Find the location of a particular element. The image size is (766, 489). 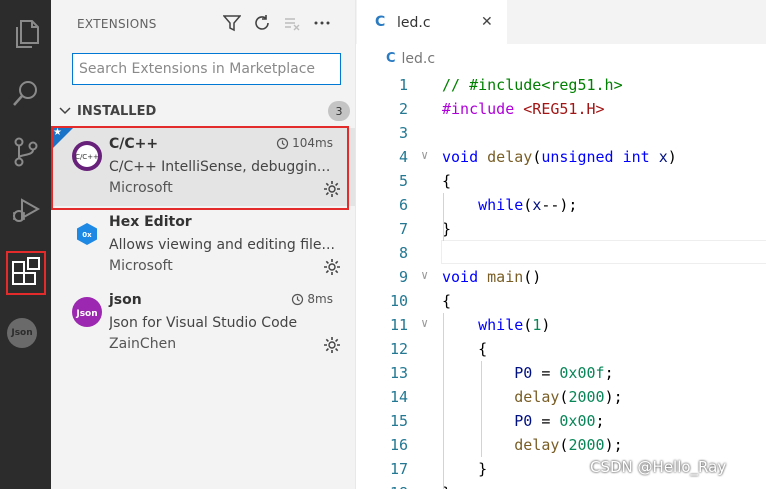

code-line: 5{ is located at coordinates (561, 181).